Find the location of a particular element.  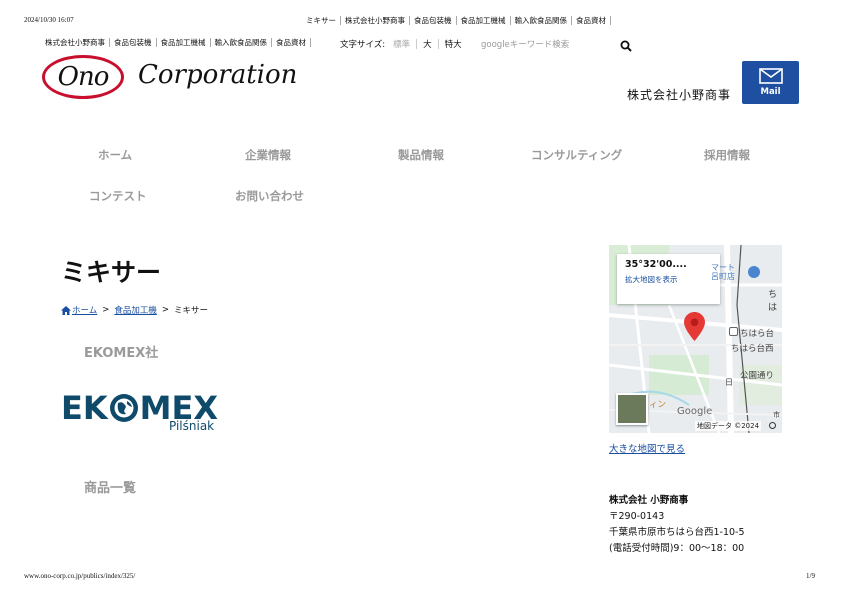

shop-marker-icon is located at coordinates (754, 272).